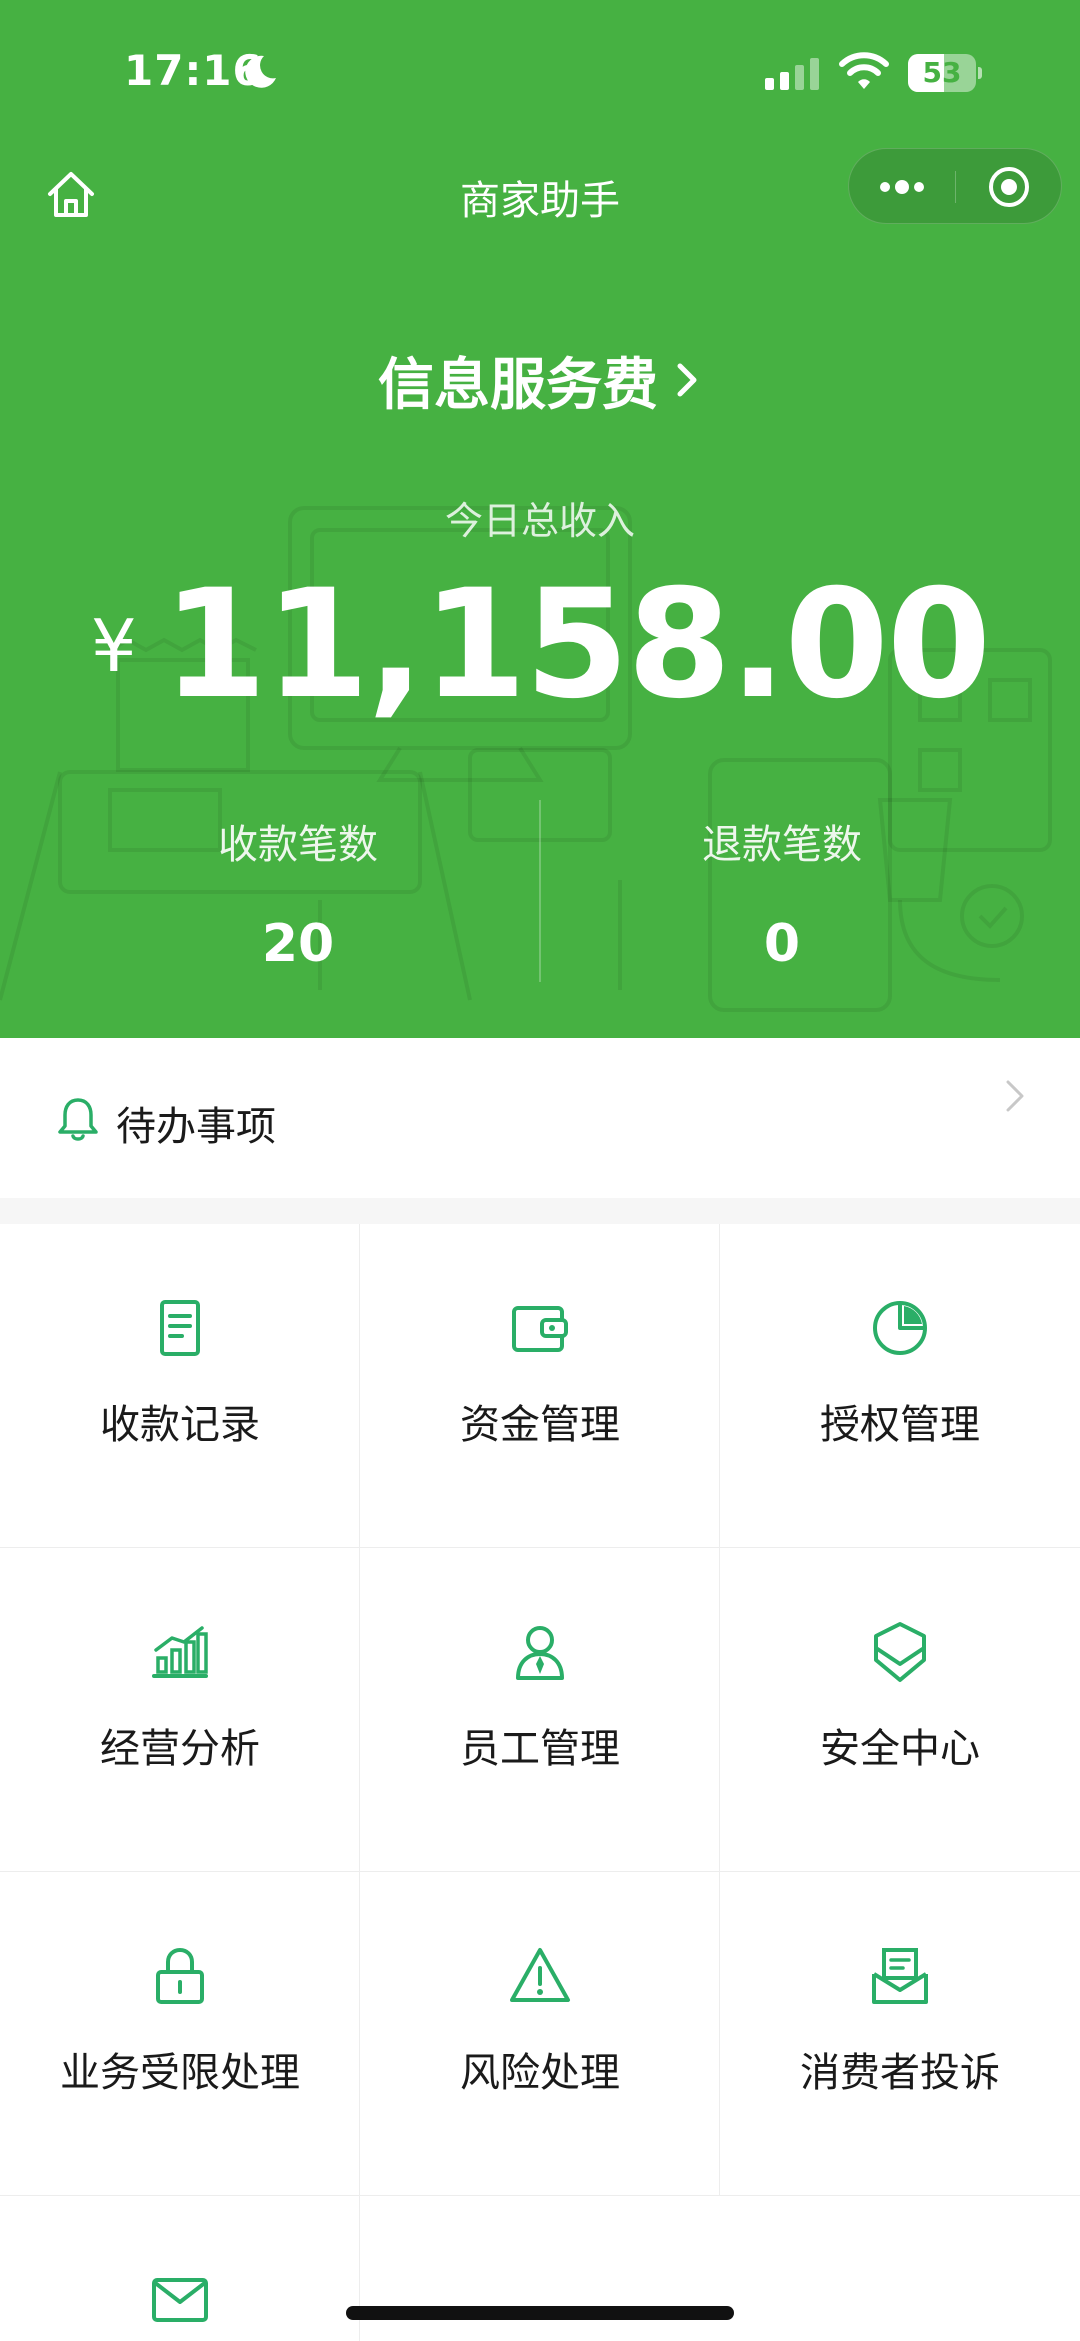 This screenshot has height=2341, width=1080. I want to click on battery-percent: 53, so click(942, 72).